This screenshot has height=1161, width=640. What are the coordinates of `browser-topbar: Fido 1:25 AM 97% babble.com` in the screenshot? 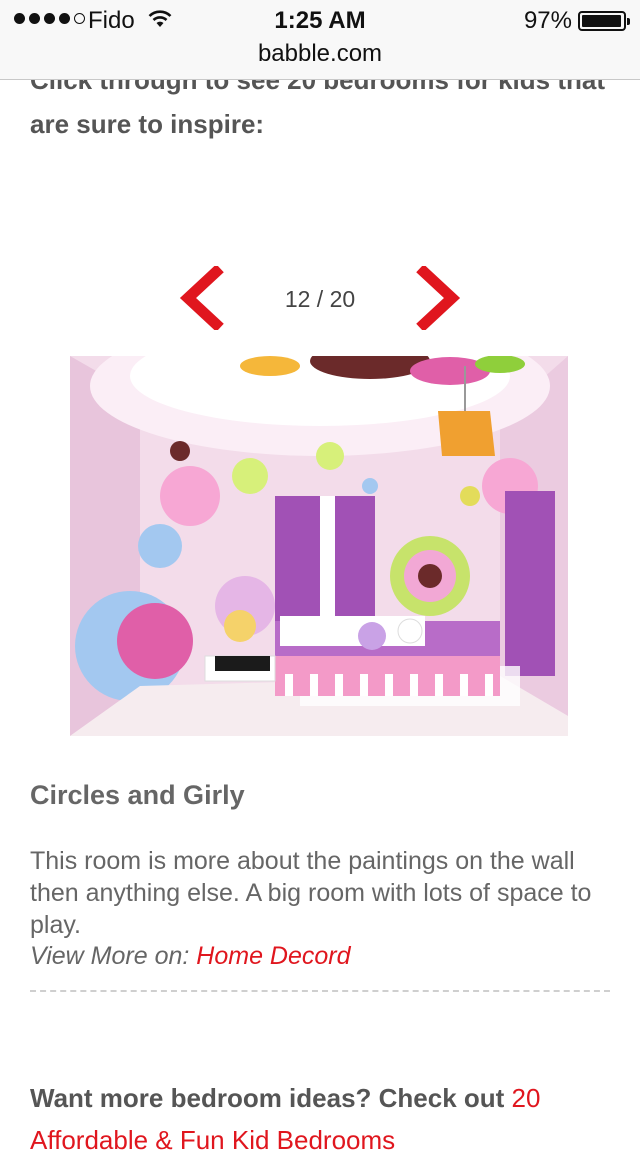 It's located at (320, 40).